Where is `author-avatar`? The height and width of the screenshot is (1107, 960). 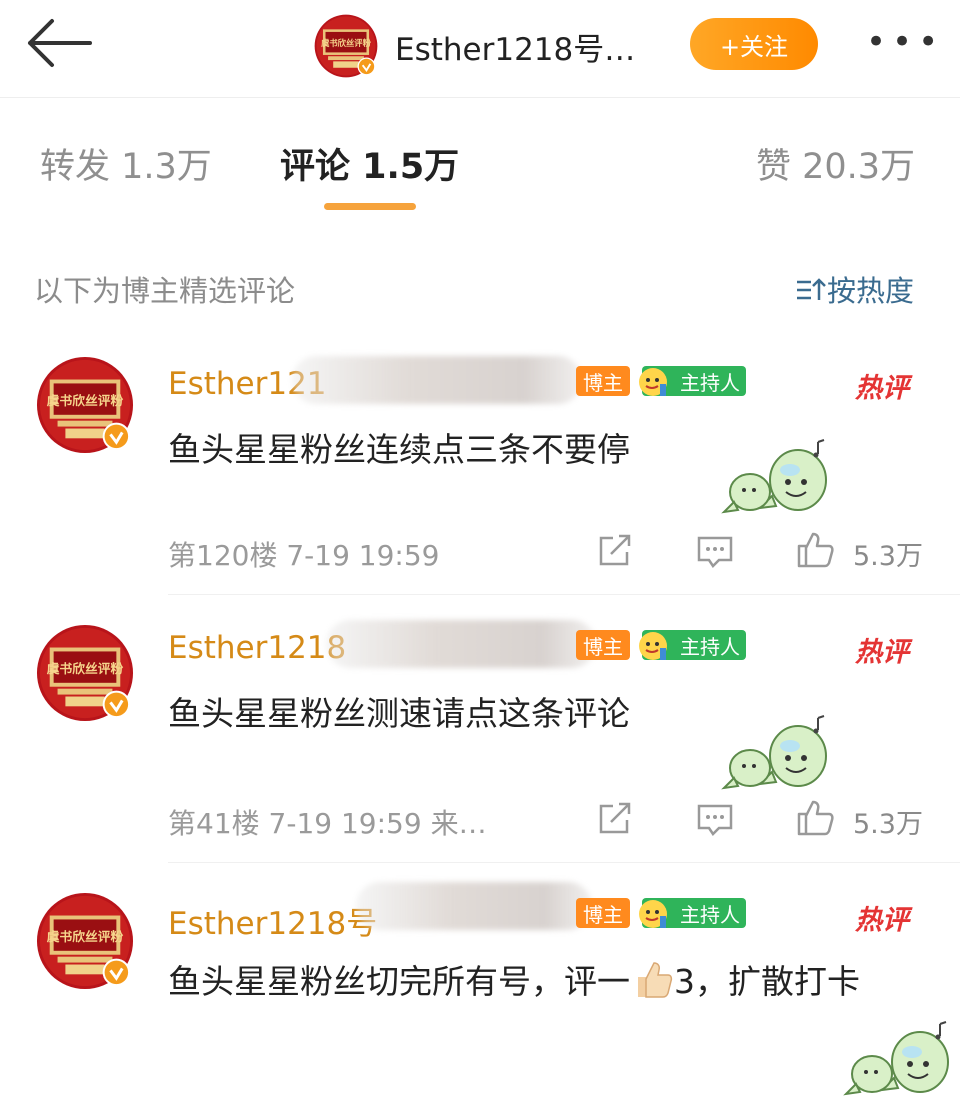 author-avatar is located at coordinates (346, 46).